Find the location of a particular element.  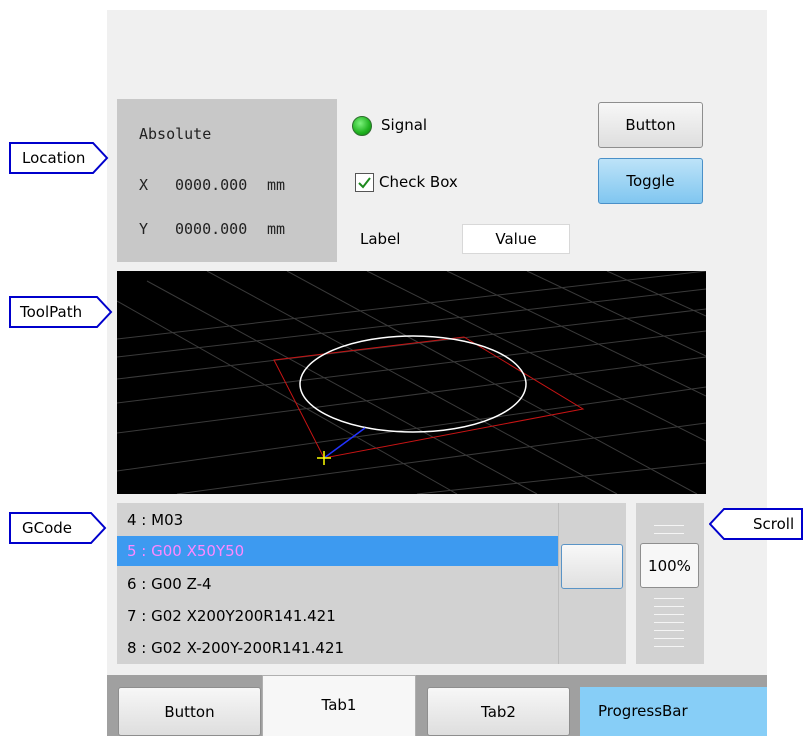

tool-direction-line is located at coordinates (344, 443).